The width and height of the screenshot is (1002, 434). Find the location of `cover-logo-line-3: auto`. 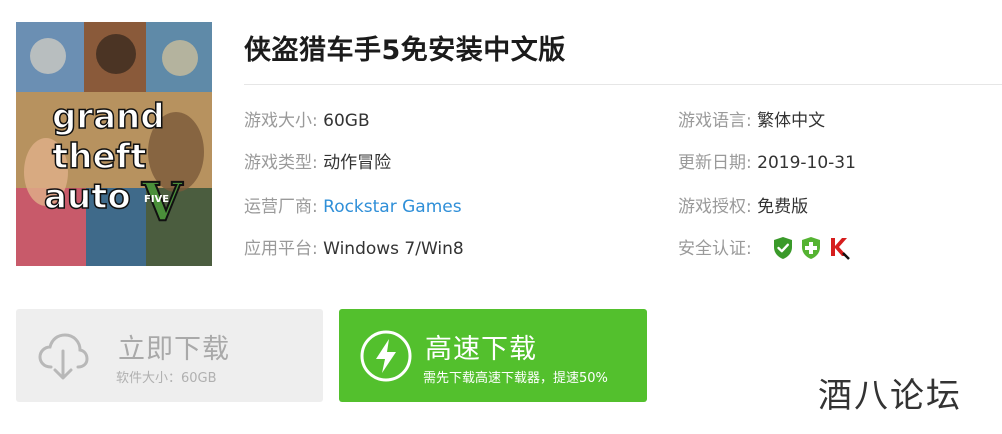

cover-logo-line-3: auto is located at coordinates (87, 197).